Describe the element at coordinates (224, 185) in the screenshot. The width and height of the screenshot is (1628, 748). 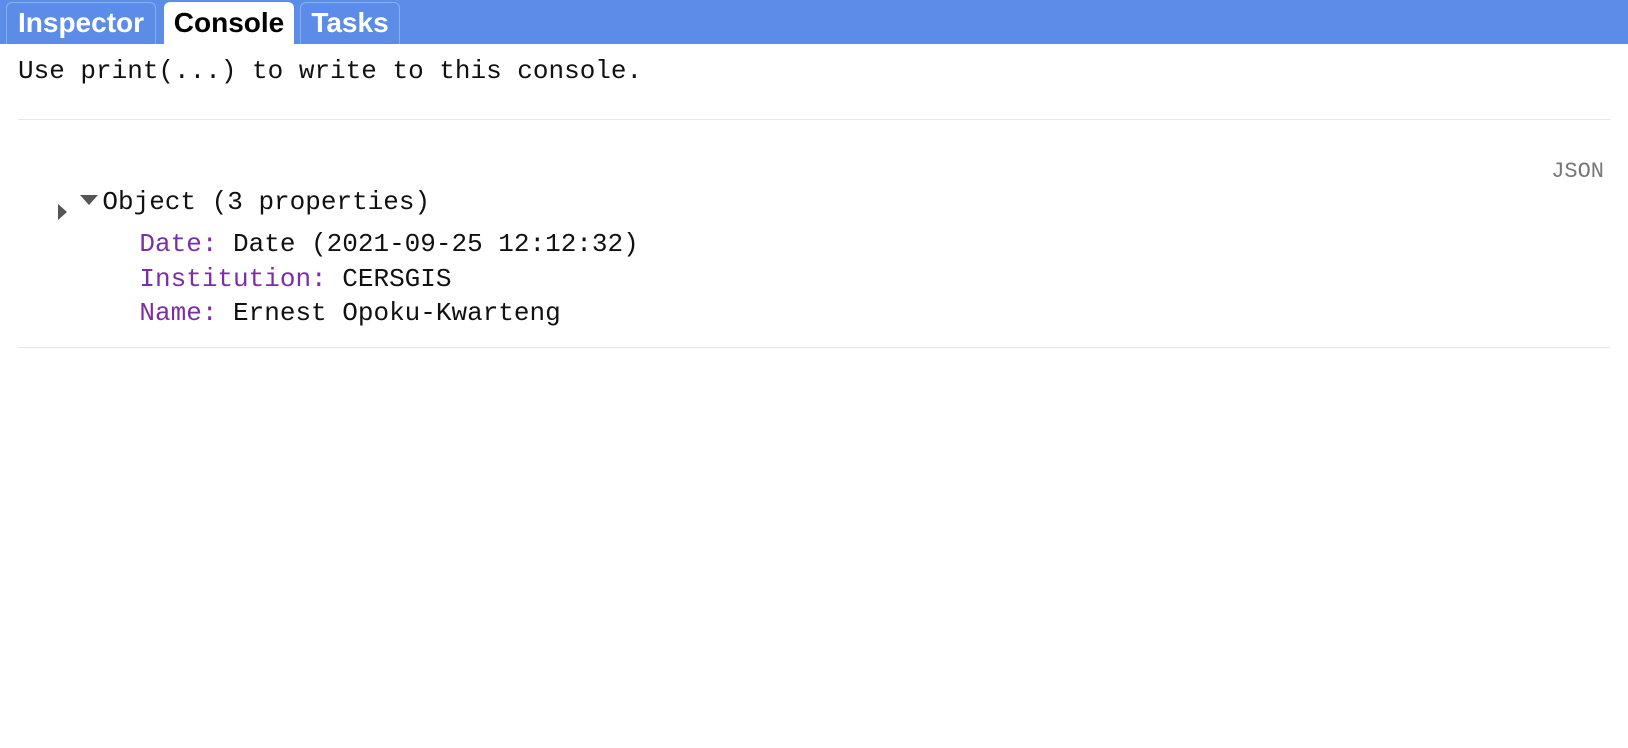
I see `object-summary-row: Object (3 properties)` at that location.